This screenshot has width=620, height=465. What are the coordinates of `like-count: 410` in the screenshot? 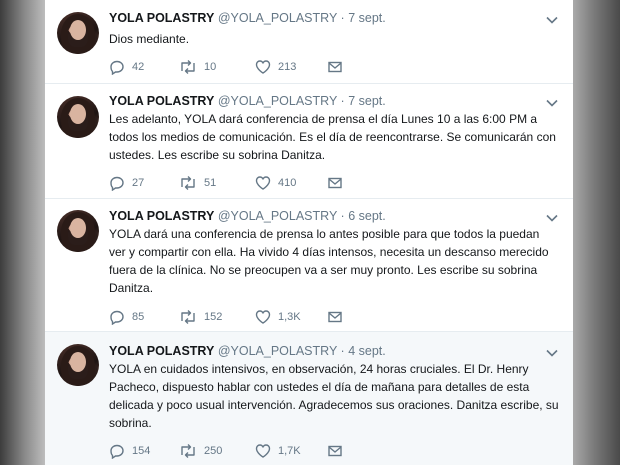 It's located at (287, 183).